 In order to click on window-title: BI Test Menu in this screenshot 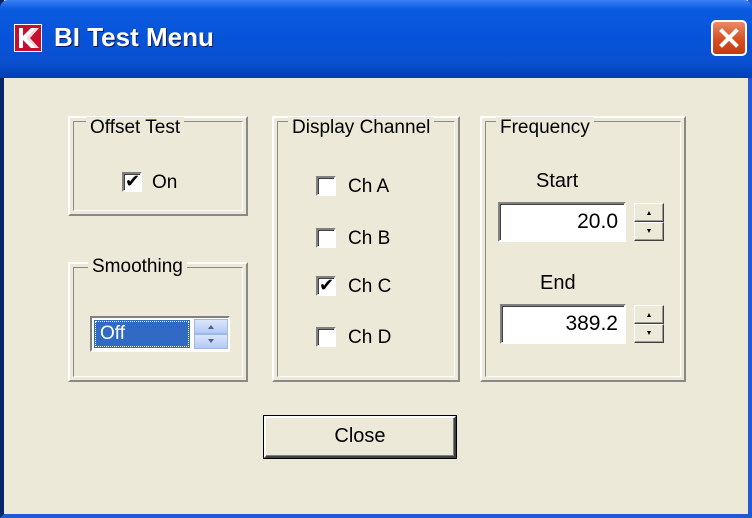, I will do `click(134, 37)`.